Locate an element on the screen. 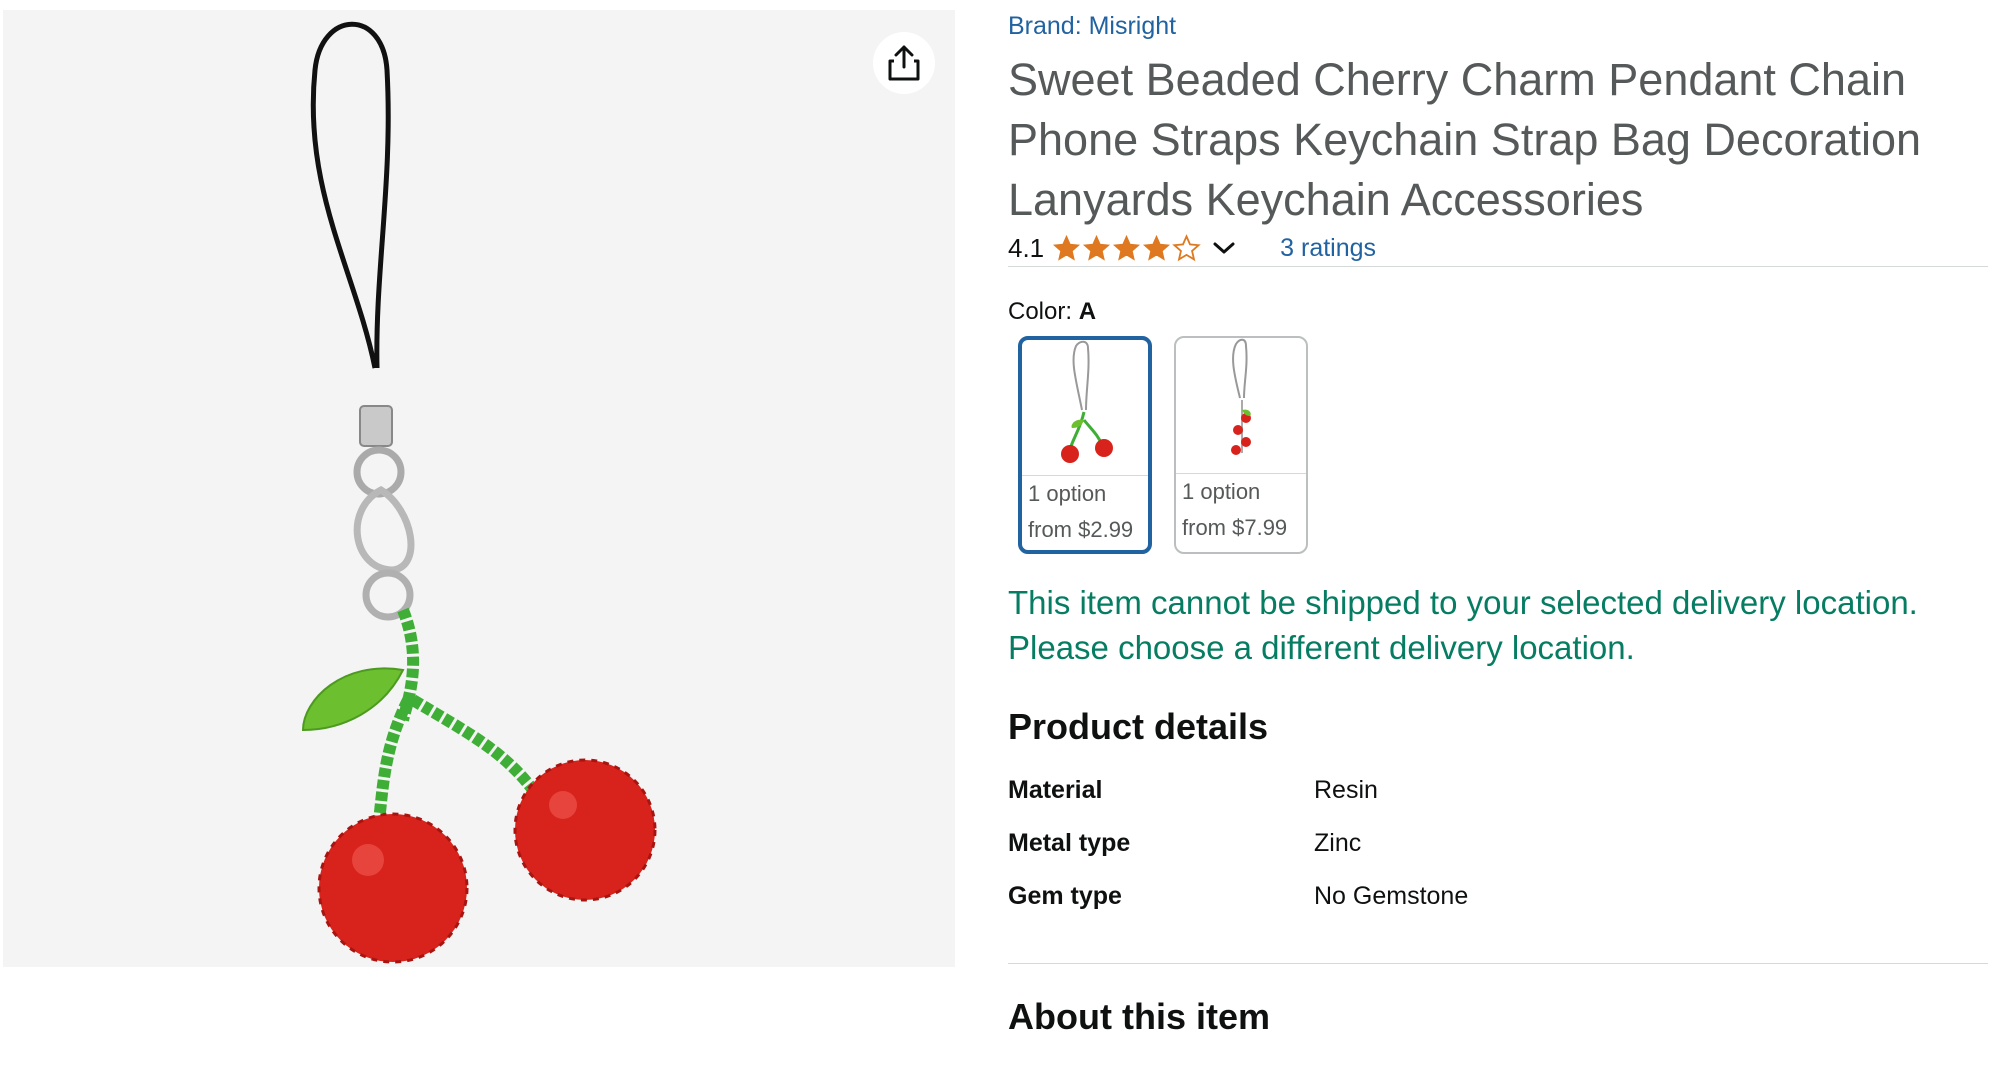 The height and width of the screenshot is (1065, 1999). star-rating is located at coordinates (1127, 248).